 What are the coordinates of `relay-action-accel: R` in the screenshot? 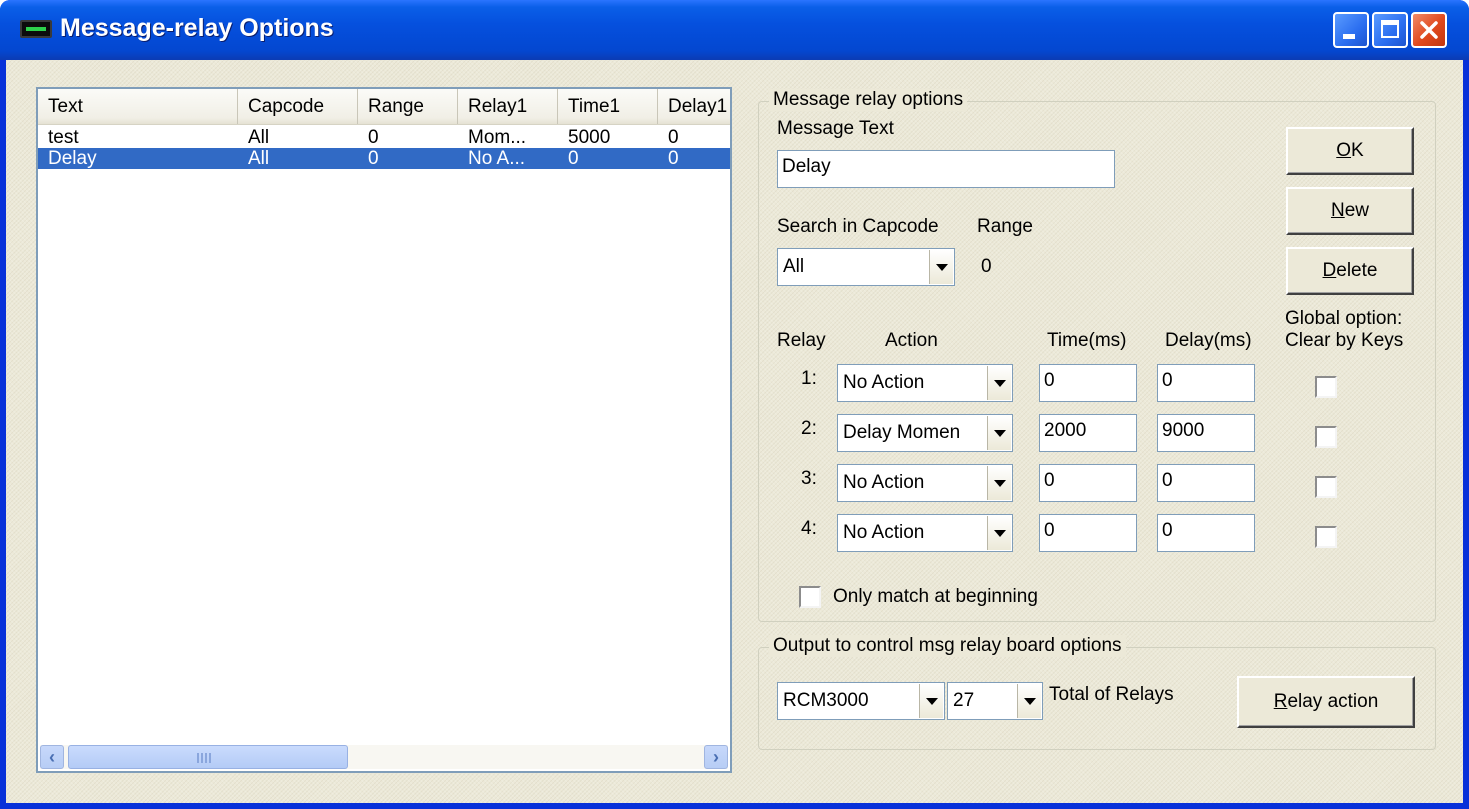 It's located at (1280, 701).